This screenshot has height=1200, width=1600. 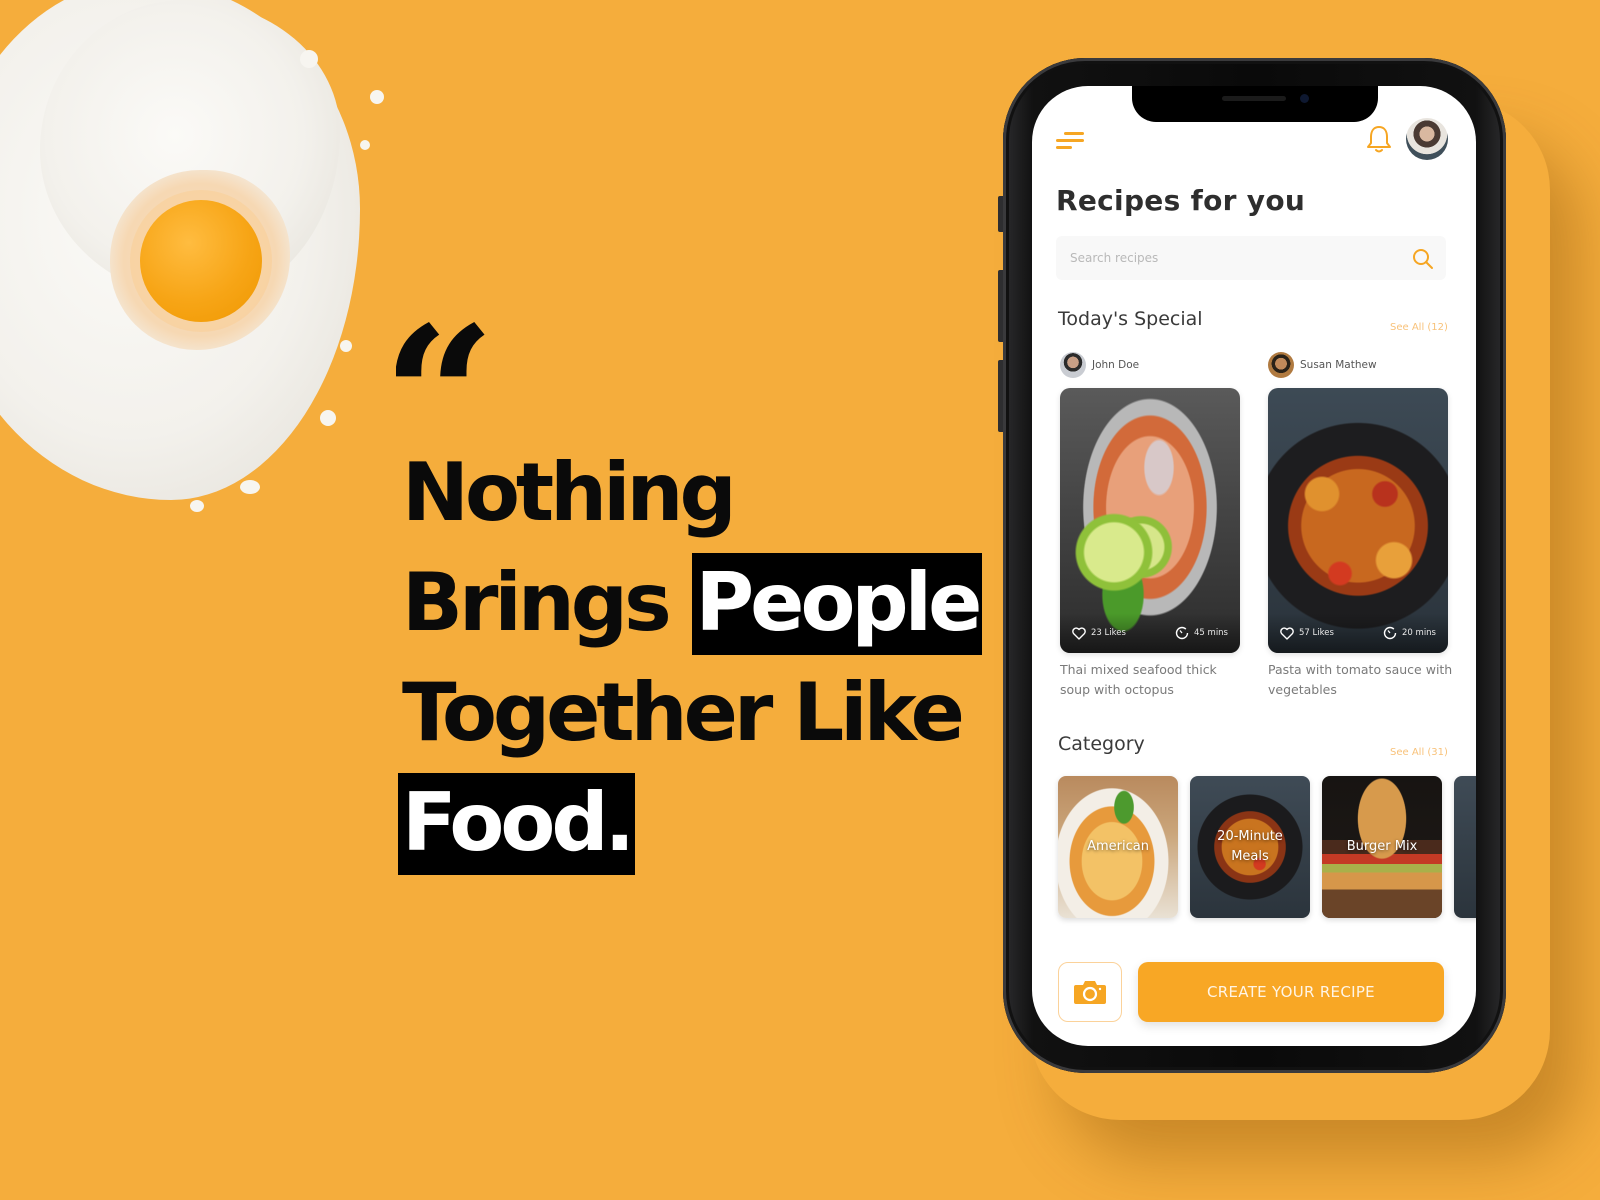 I want to click on egg-yolk, so click(x=201, y=261).